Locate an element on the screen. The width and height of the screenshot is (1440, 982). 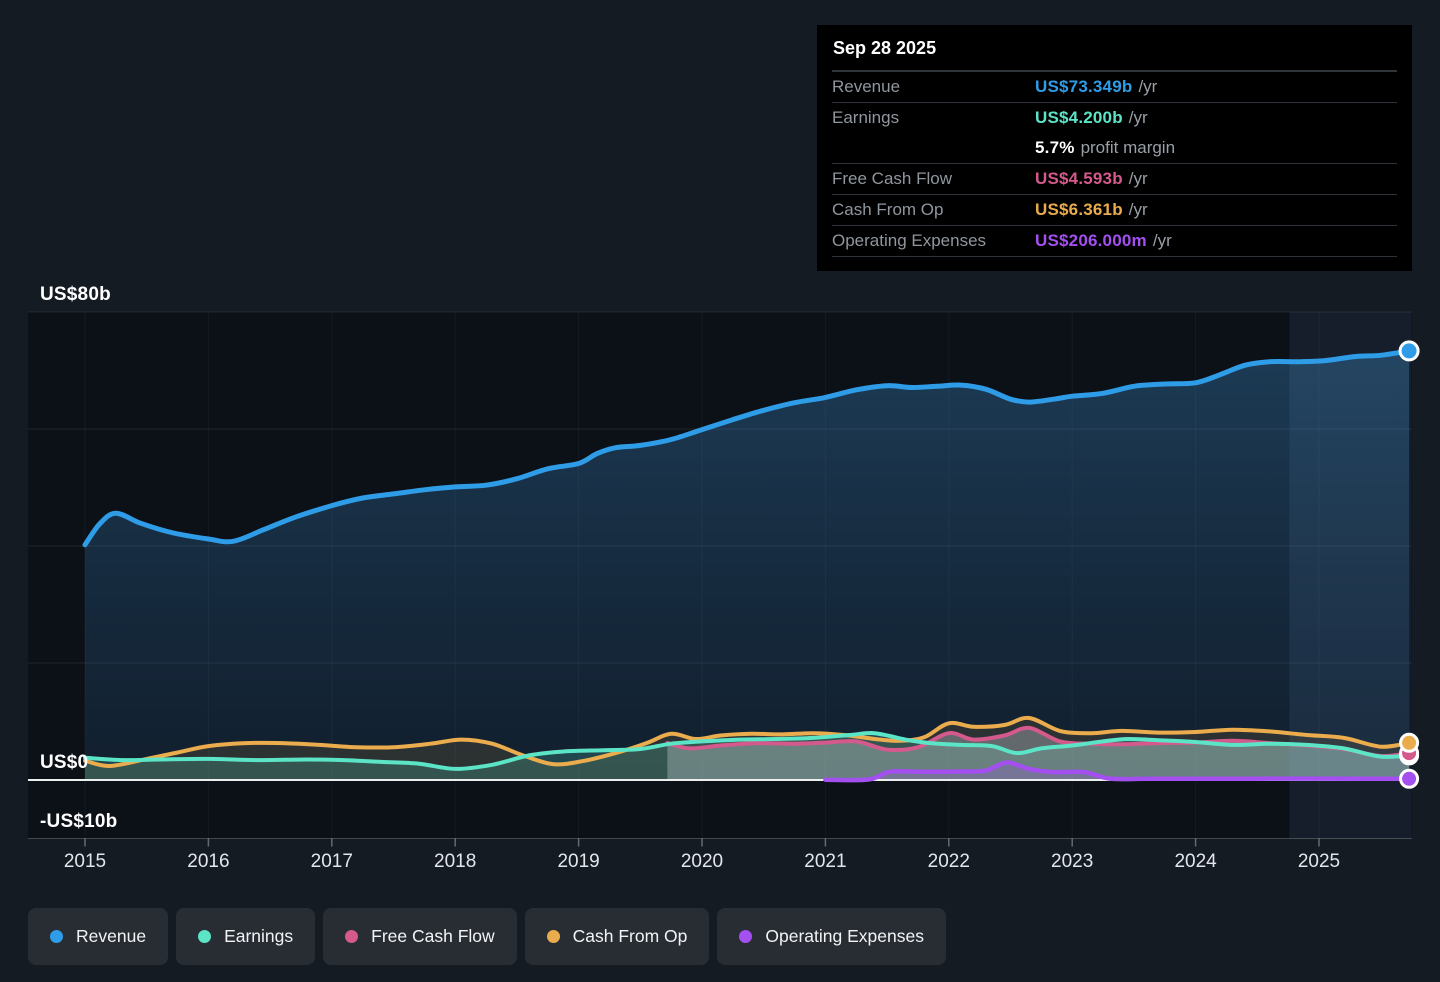
legend-item-cash-from-op: Cash From Op is located at coordinates (617, 936).